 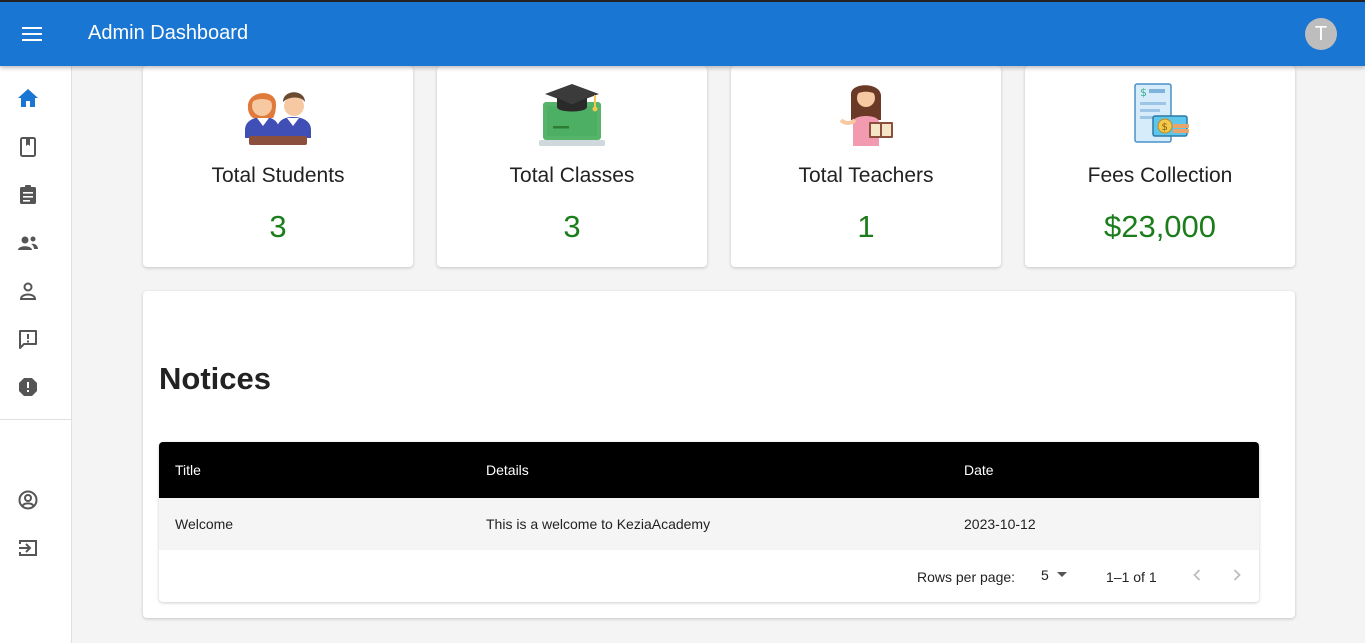 What do you see at coordinates (598, 524) in the screenshot?
I see `cell-details: This is a welcome to KeziaAcademy` at bounding box center [598, 524].